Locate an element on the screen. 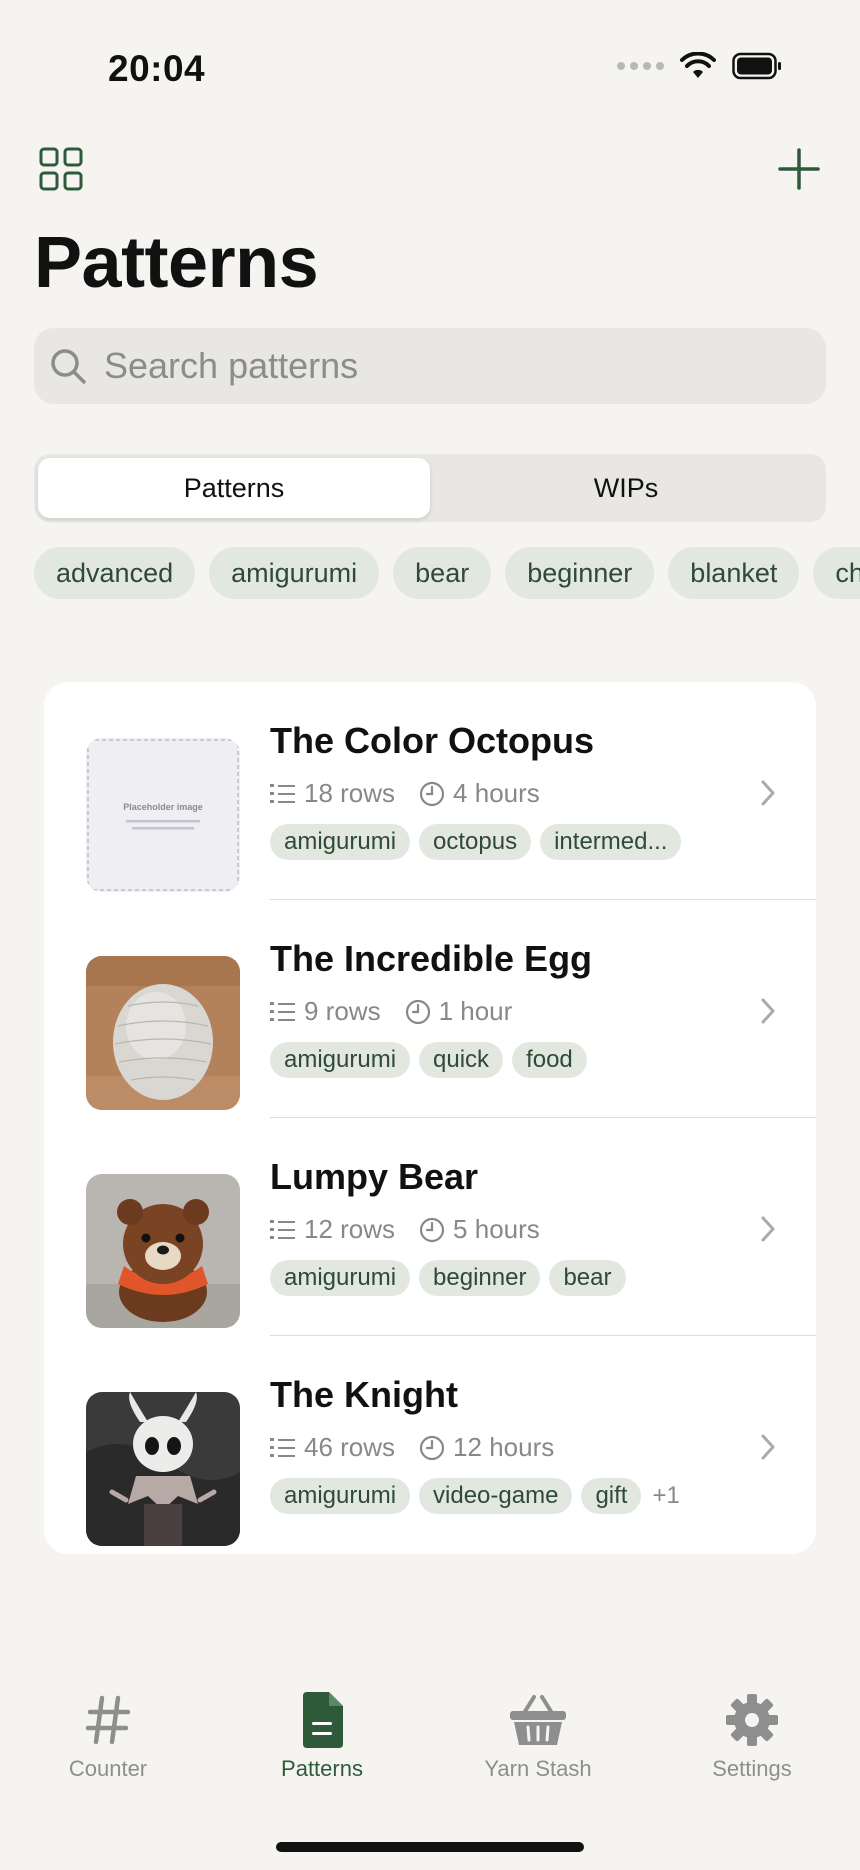 The width and height of the screenshot is (860, 1870). pattern-tags: amigurumi quick food is located at coordinates (428, 1060).